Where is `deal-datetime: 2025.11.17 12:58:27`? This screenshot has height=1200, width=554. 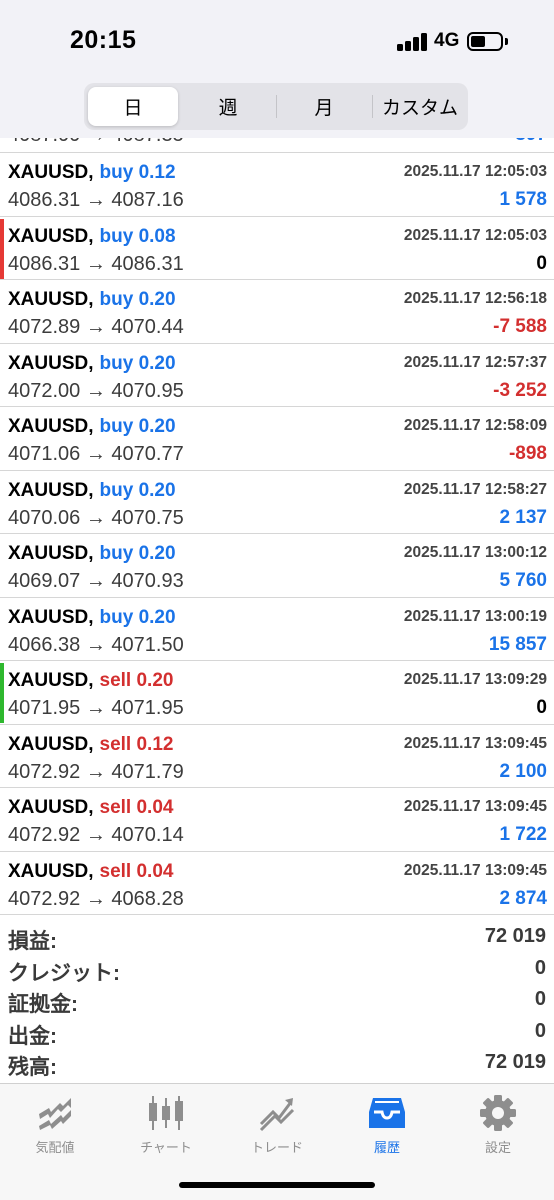 deal-datetime: 2025.11.17 12:58:27 is located at coordinates (475, 489).